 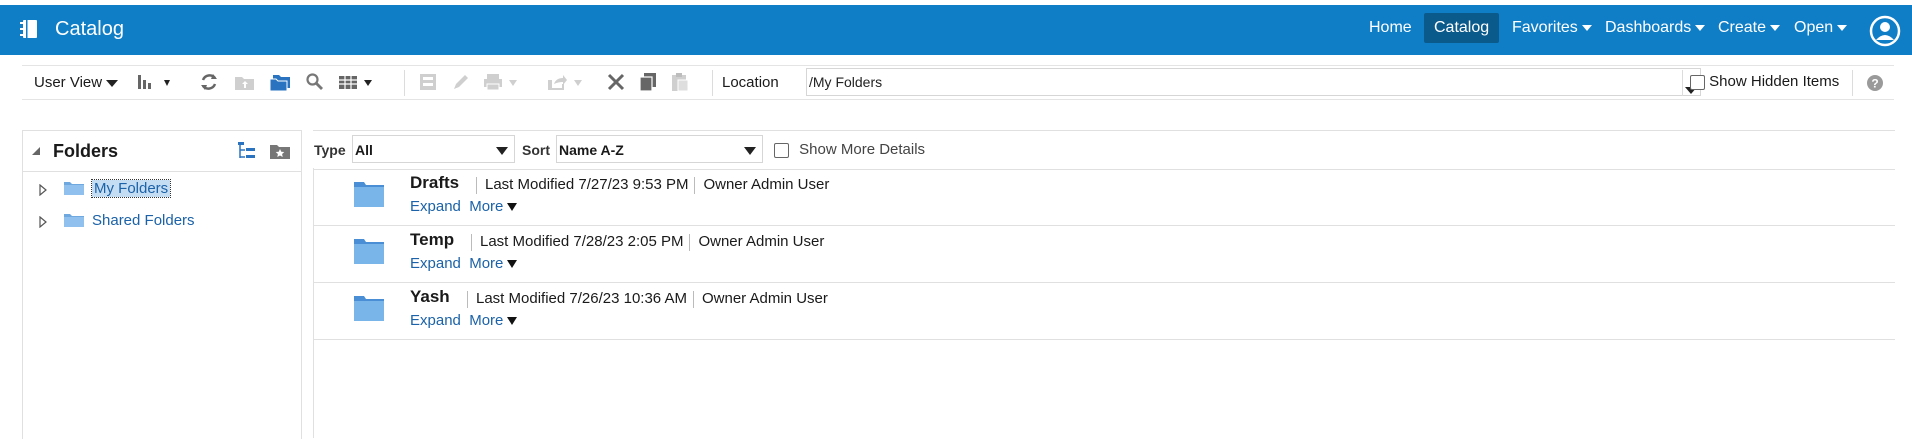 I want to click on nav-catalog: Catalog, so click(x=1462, y=28).